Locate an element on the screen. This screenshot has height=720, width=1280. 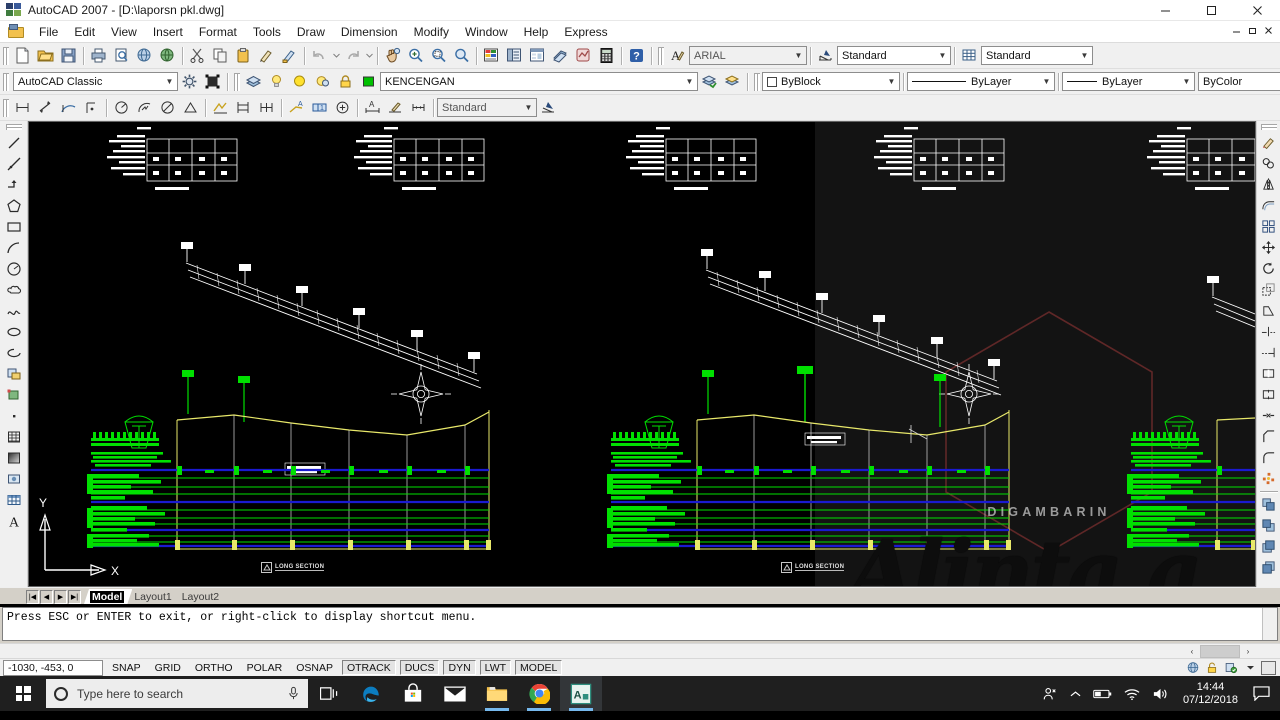
status-toggle-ortho: ORTHO is located at coordinates (214, 667).